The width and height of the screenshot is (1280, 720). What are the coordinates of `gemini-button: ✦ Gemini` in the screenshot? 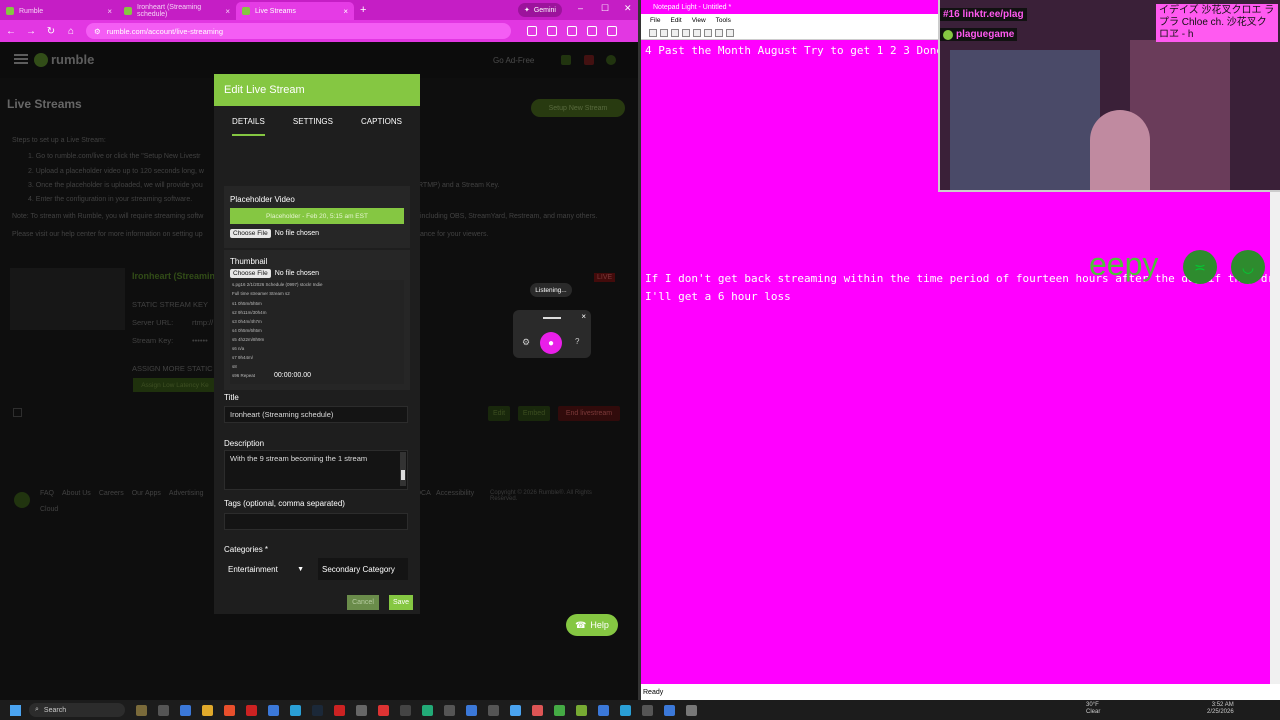 It's located at (539, 10).